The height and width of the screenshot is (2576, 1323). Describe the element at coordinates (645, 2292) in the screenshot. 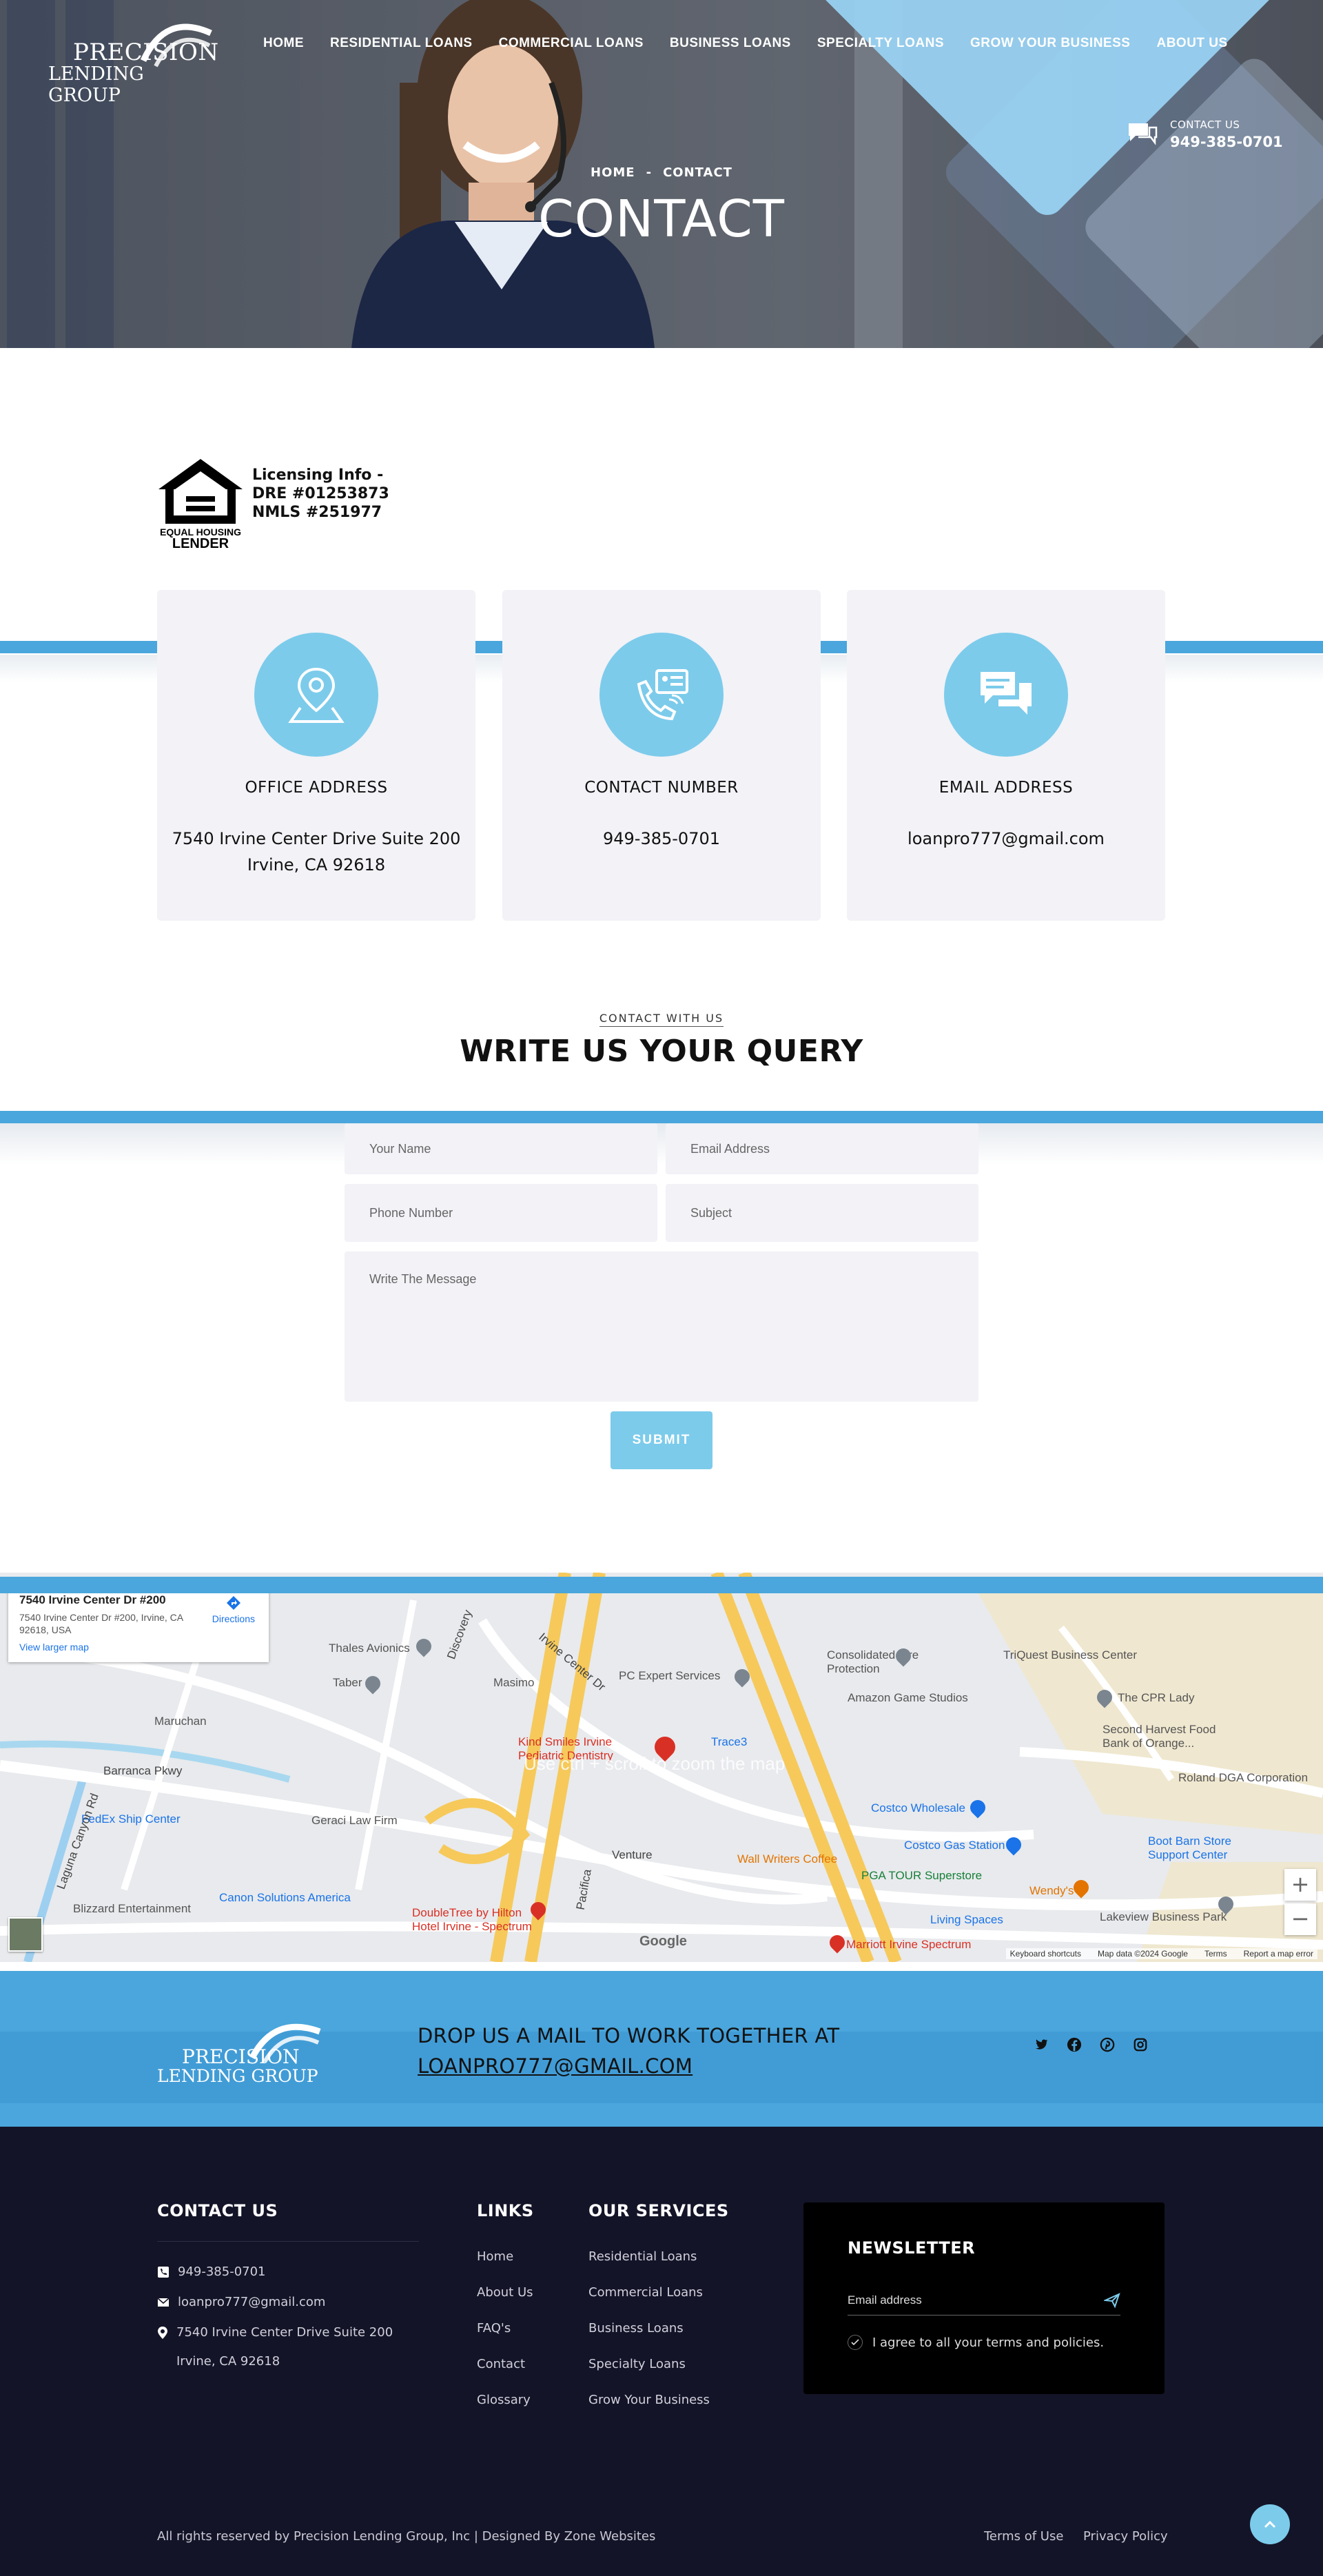

I see `footer-service-commercial: Commercial Loans` at that location.